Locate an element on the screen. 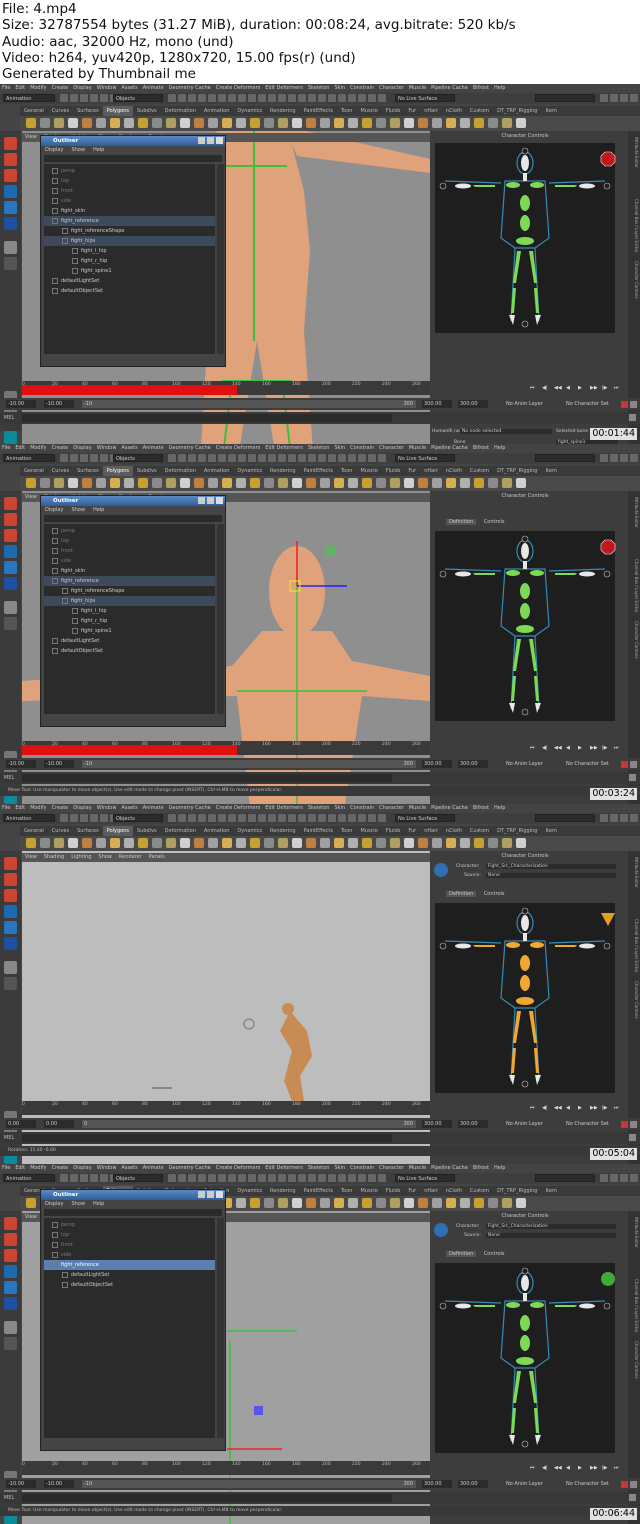 This screenshot has height=1524, width=640. viewport-menu-item: Renderer is located at coordinates (130, 857).